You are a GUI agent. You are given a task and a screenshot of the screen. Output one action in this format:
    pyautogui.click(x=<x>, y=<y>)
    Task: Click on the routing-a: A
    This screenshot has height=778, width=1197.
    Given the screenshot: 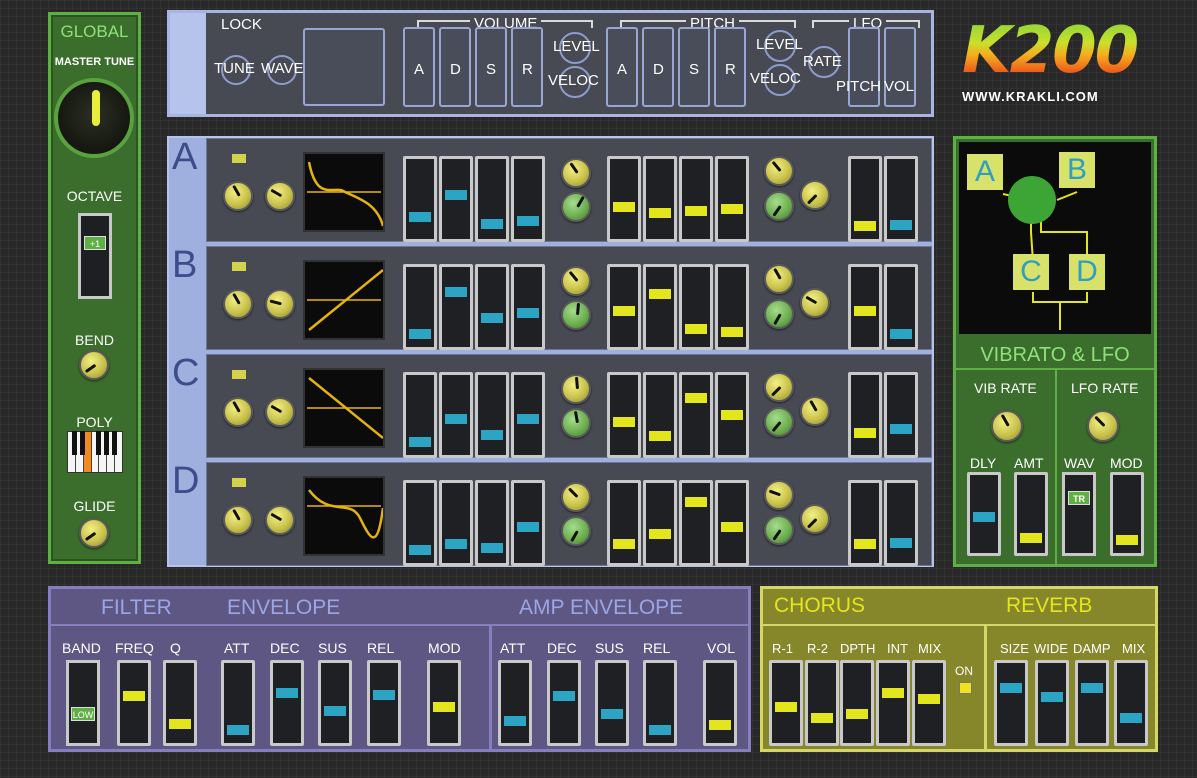 What is the action you would take?
    pyautogui.click(x=985, y=172)
    